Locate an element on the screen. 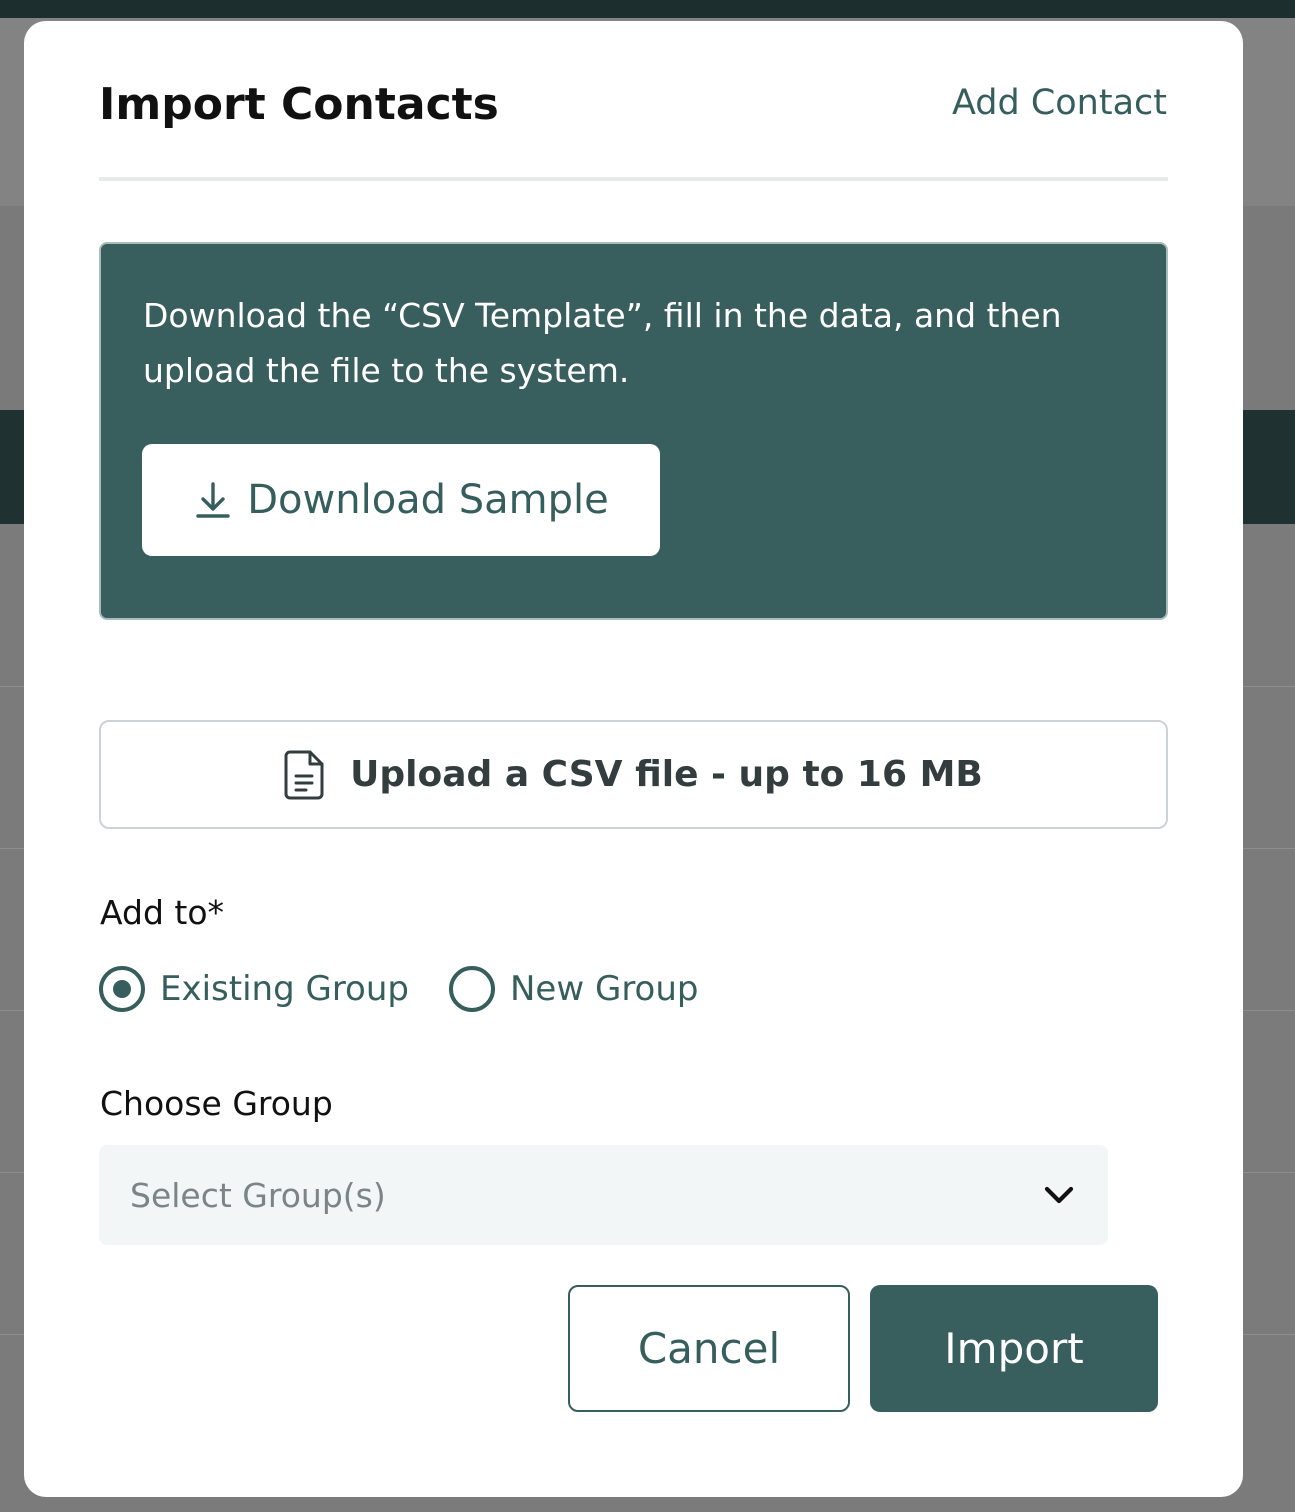 The width and height of the screenshot is (1295, 1512). download-sample-label: Download Sample is located at coordinates (428, 500).